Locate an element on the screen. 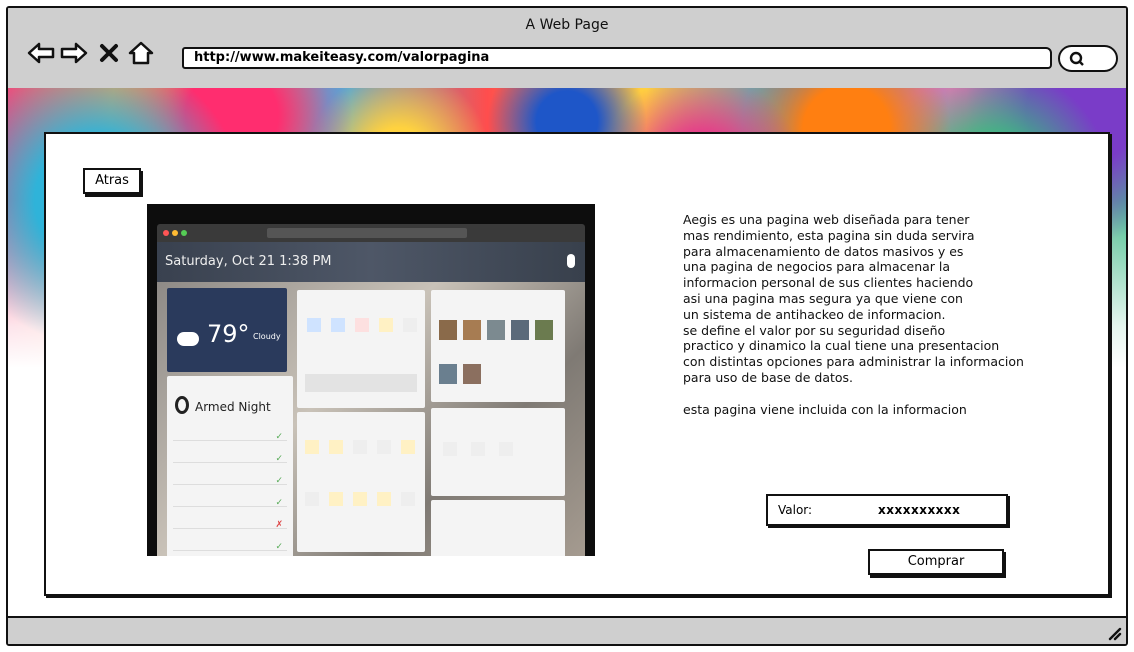 The height and width of the screenshot is (652, 1134). security-mode: Armed Night is located at coordinates (233, 407).